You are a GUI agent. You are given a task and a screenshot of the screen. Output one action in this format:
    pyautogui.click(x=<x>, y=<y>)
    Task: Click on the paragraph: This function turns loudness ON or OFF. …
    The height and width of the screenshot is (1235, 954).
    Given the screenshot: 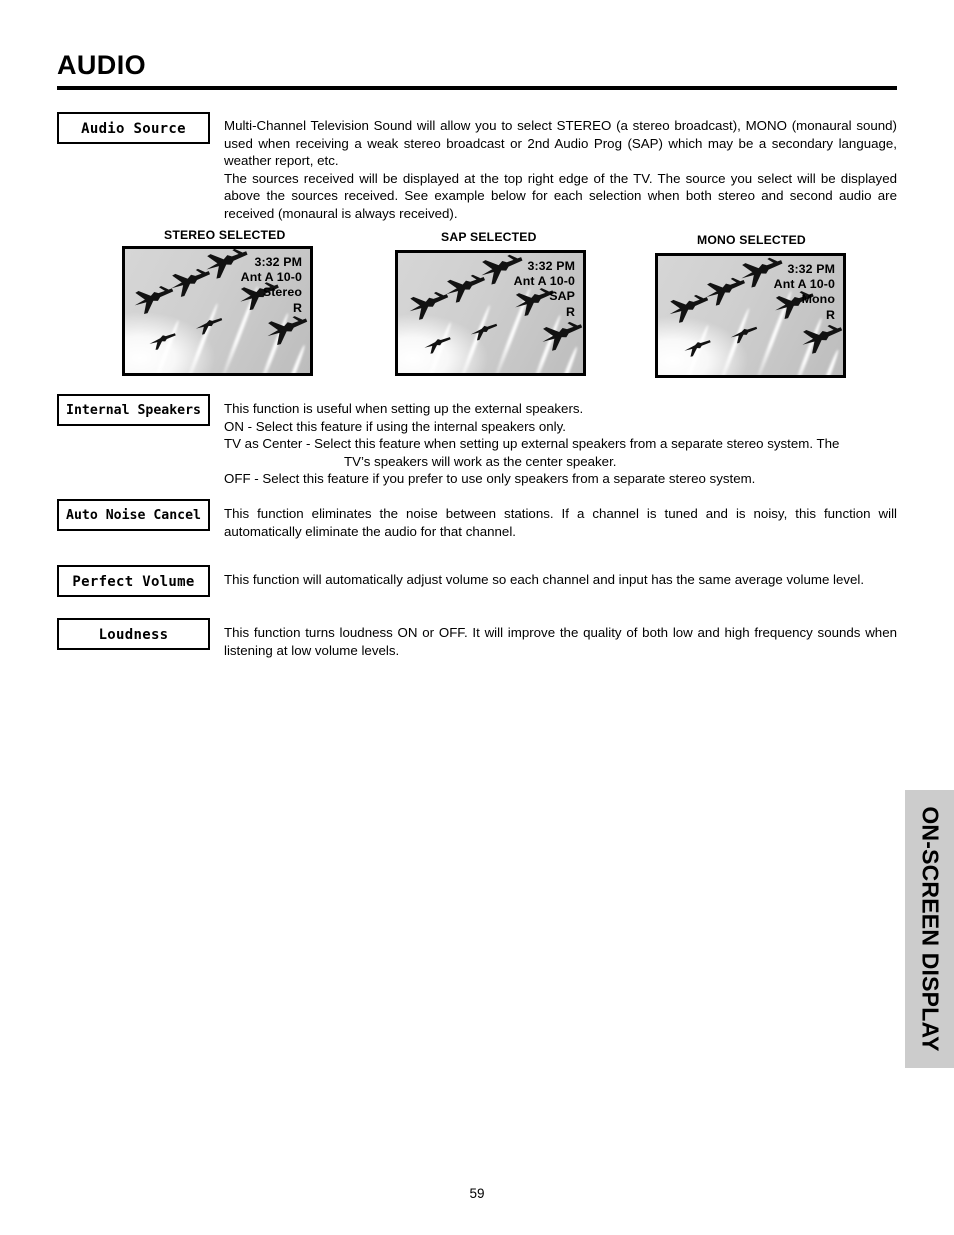 What is the action you would take?
    pyautogui.click(x=560, y=641)
    